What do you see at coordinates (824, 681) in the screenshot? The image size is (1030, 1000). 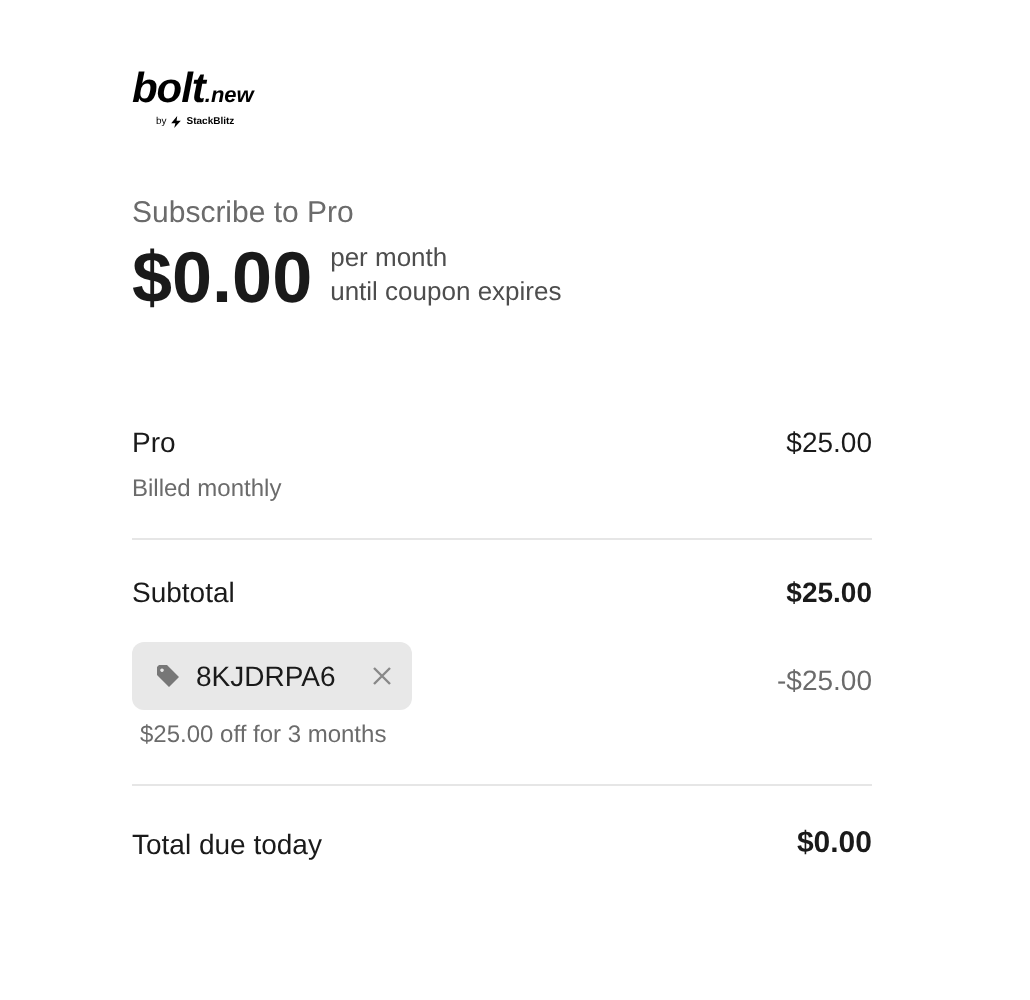 I see `discount-amount: -$25.00` at bounding box center [824, 681].